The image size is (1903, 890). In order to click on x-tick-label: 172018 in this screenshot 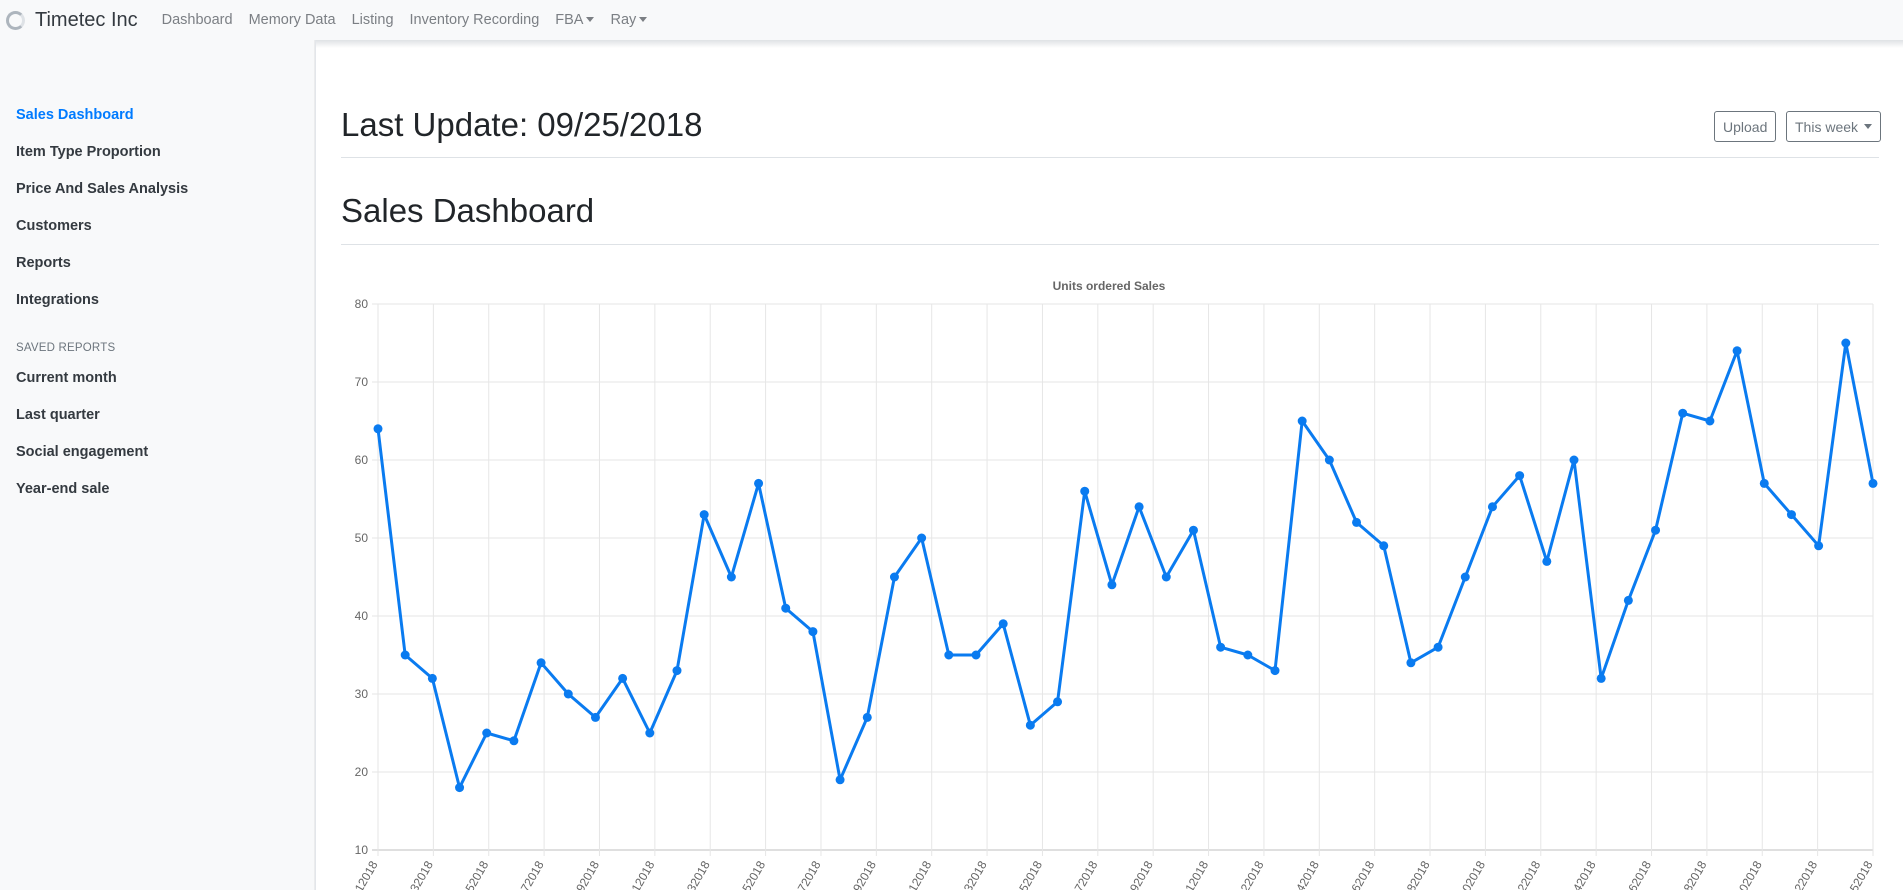, I will do `click(807, 874)`.